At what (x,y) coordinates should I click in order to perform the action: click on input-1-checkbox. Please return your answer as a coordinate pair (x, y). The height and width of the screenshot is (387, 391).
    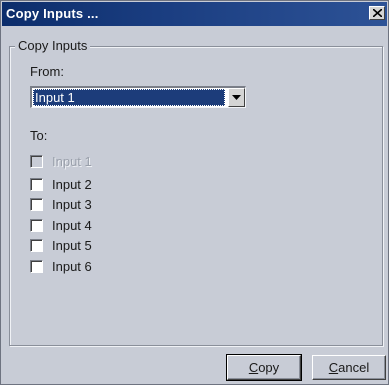
    Looking at the image, I should click on (36, 161).